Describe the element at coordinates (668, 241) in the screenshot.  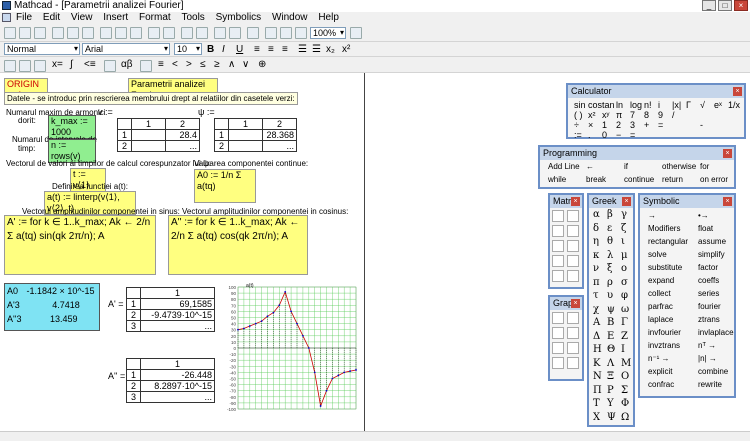
I see `symbolic-key: rectangular` at that location.